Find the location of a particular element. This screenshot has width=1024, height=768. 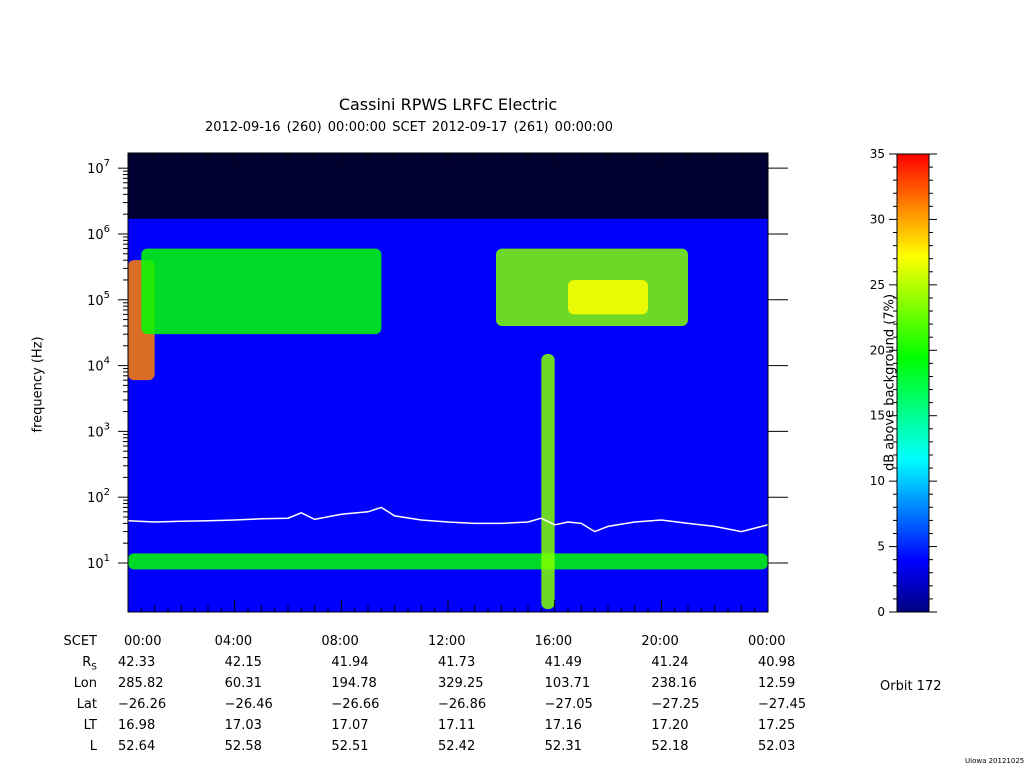

ephemeris-value: 41.24 is located at coordinates (670, 662).